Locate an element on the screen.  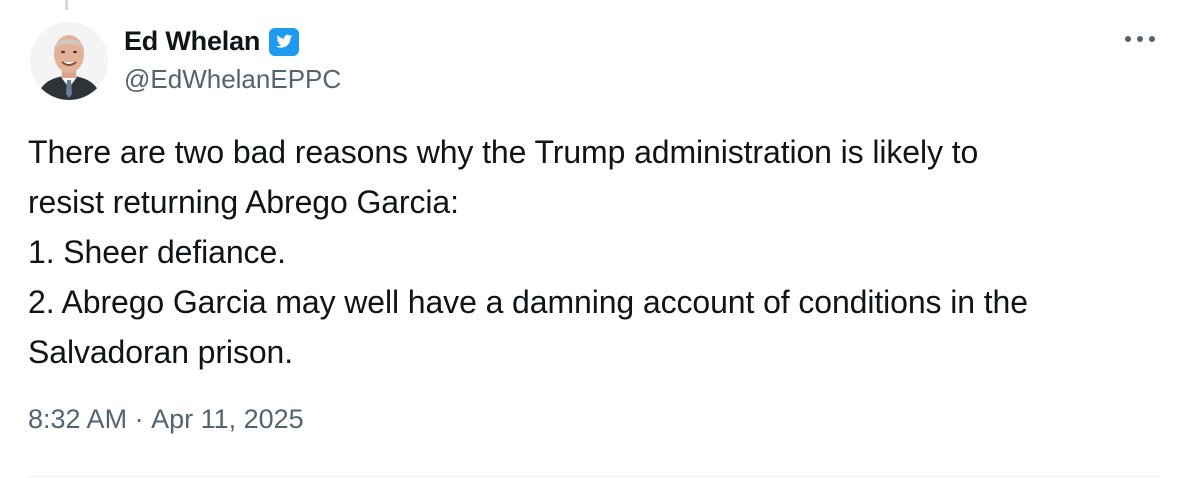
more-options-button is located at coordinates (1140, 39).